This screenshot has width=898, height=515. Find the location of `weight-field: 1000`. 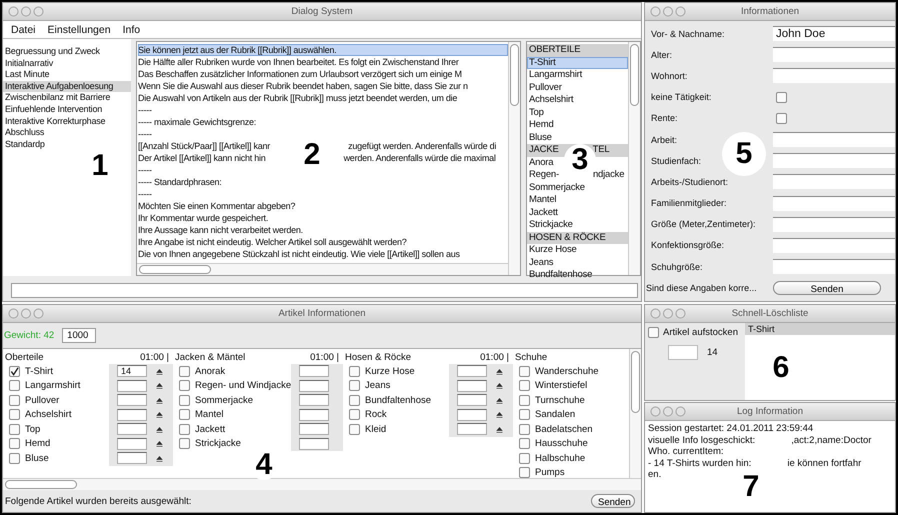

weight-field: 1000 is located at coordinates (79, 335).